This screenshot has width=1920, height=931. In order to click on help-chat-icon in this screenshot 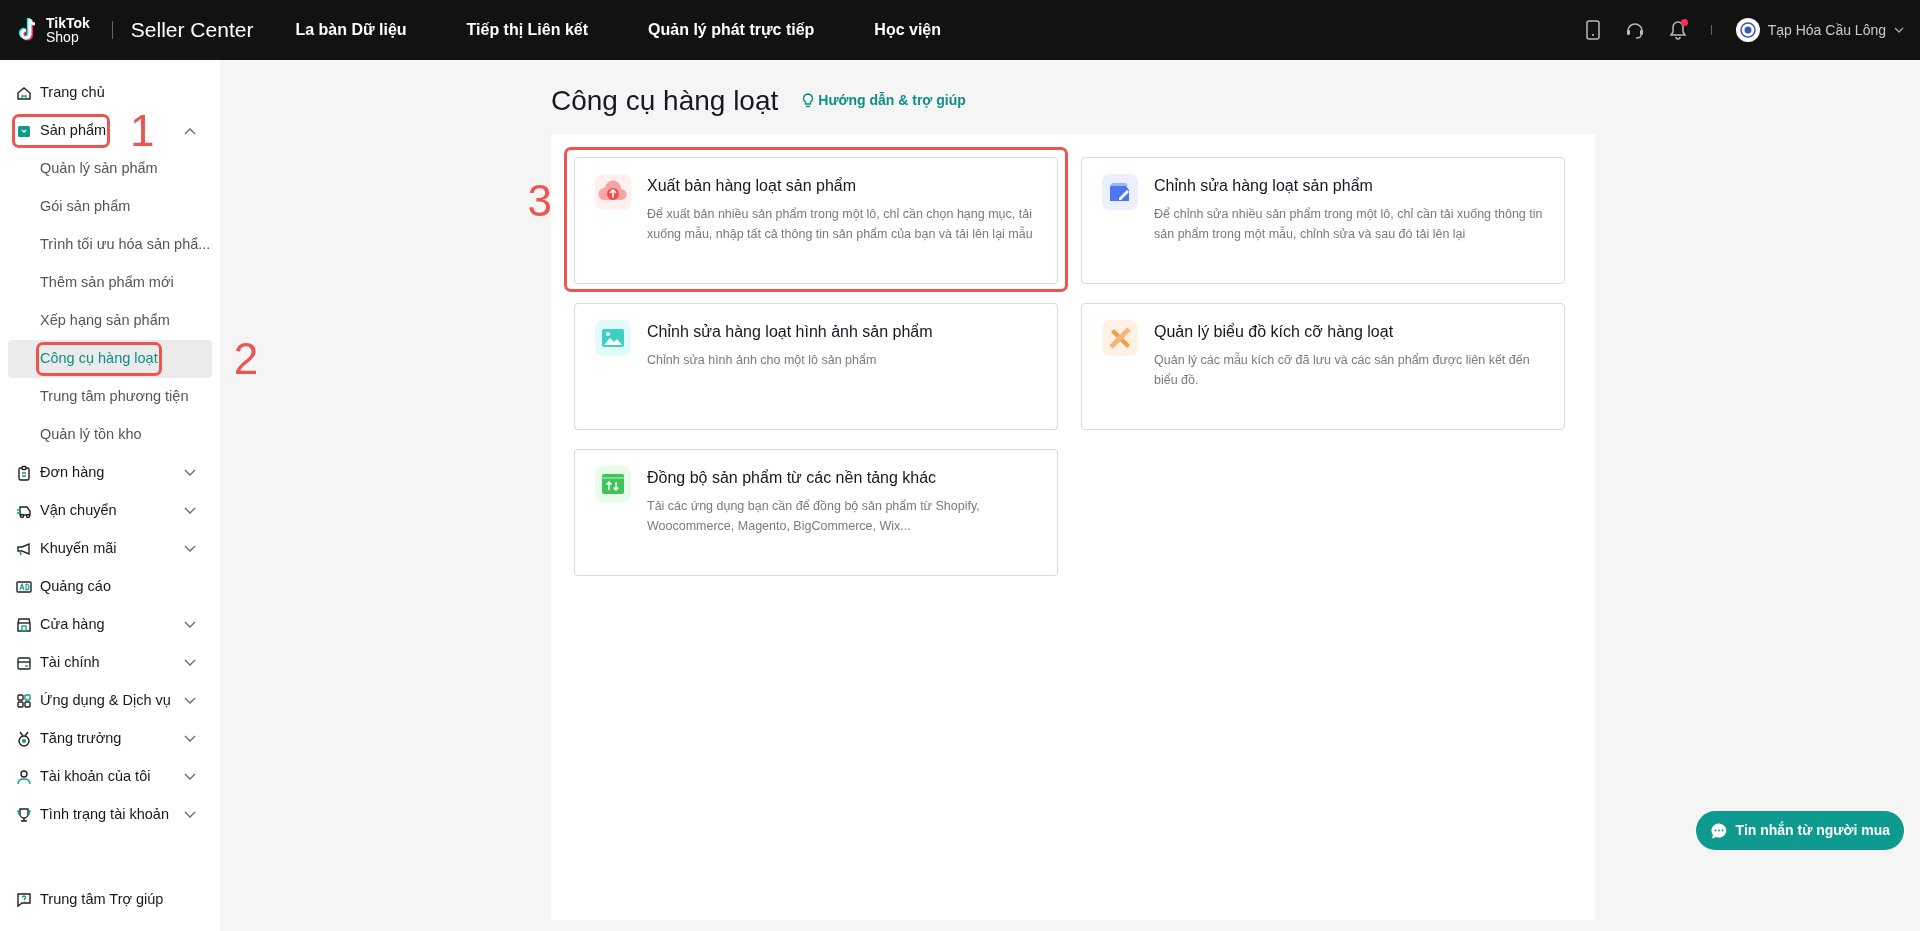, I will do `click(24, 900)`.